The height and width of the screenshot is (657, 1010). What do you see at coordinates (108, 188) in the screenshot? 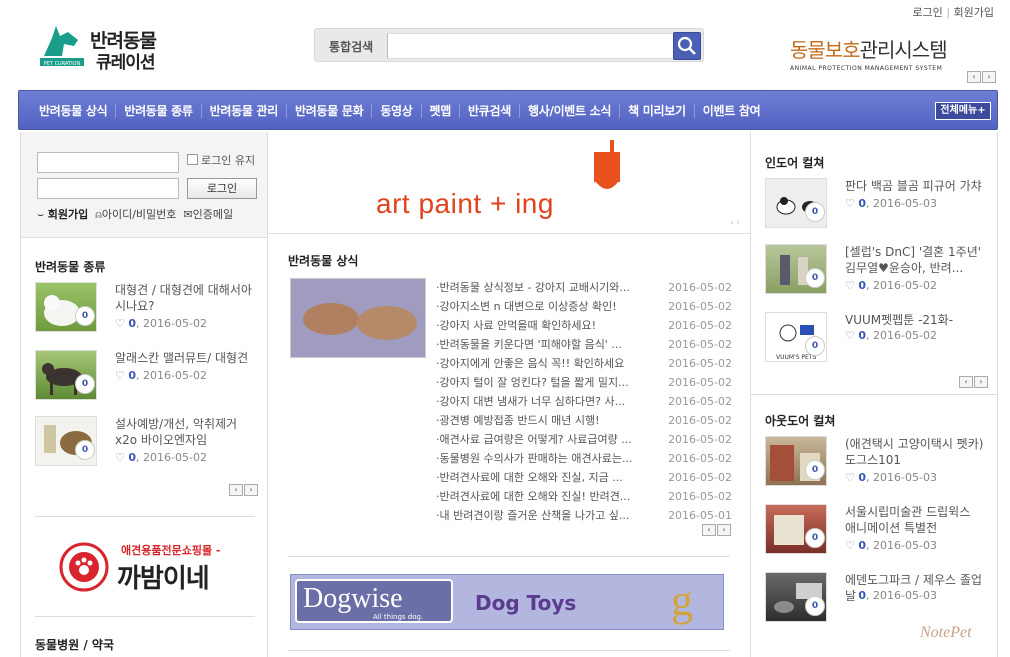
I see `password-field` at bounding box center [108, 188].